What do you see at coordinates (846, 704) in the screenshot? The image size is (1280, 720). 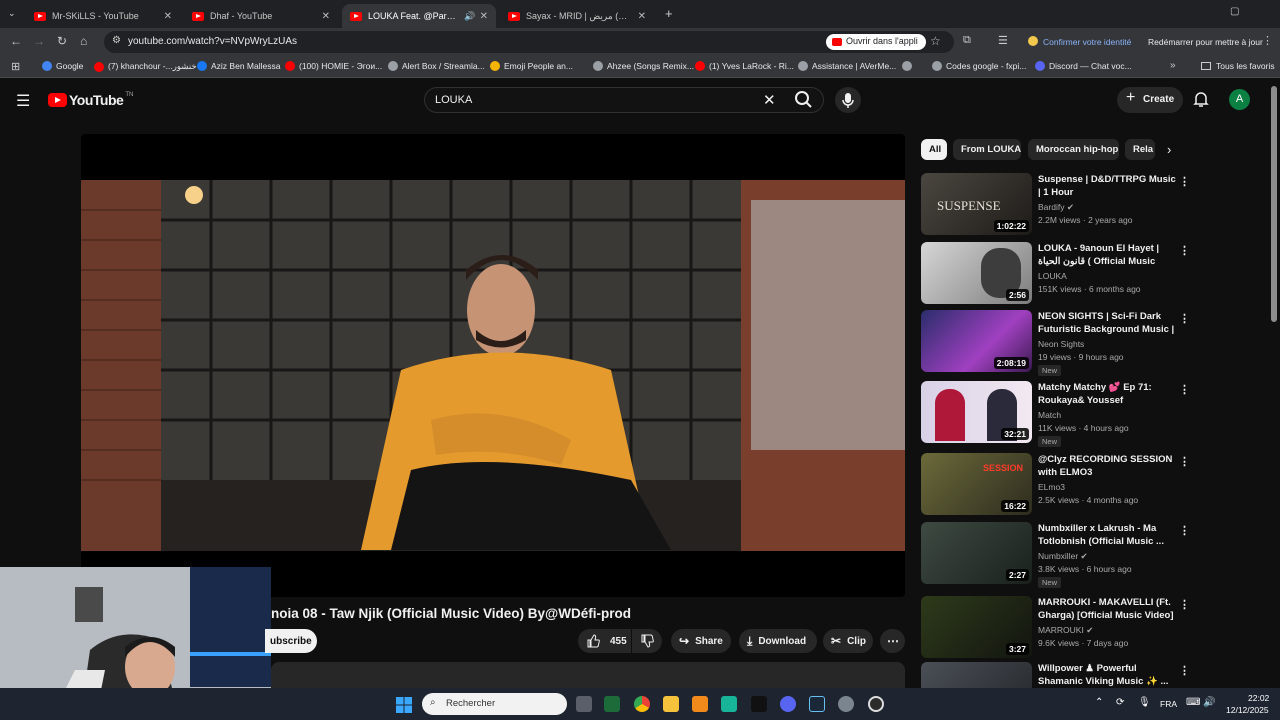 I see `settings-icon` at bounding box center [846, 704].